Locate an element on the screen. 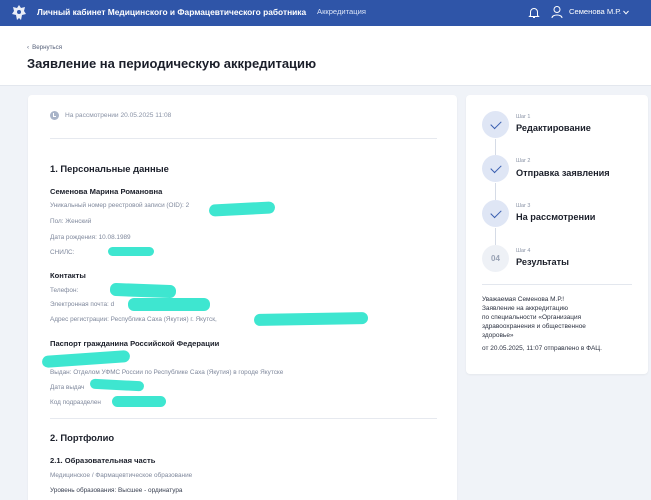 Image resolution: width=651 pixels, height=500 pixels. step-3-name: На рассмотрении is located at coordinates (556, 217).